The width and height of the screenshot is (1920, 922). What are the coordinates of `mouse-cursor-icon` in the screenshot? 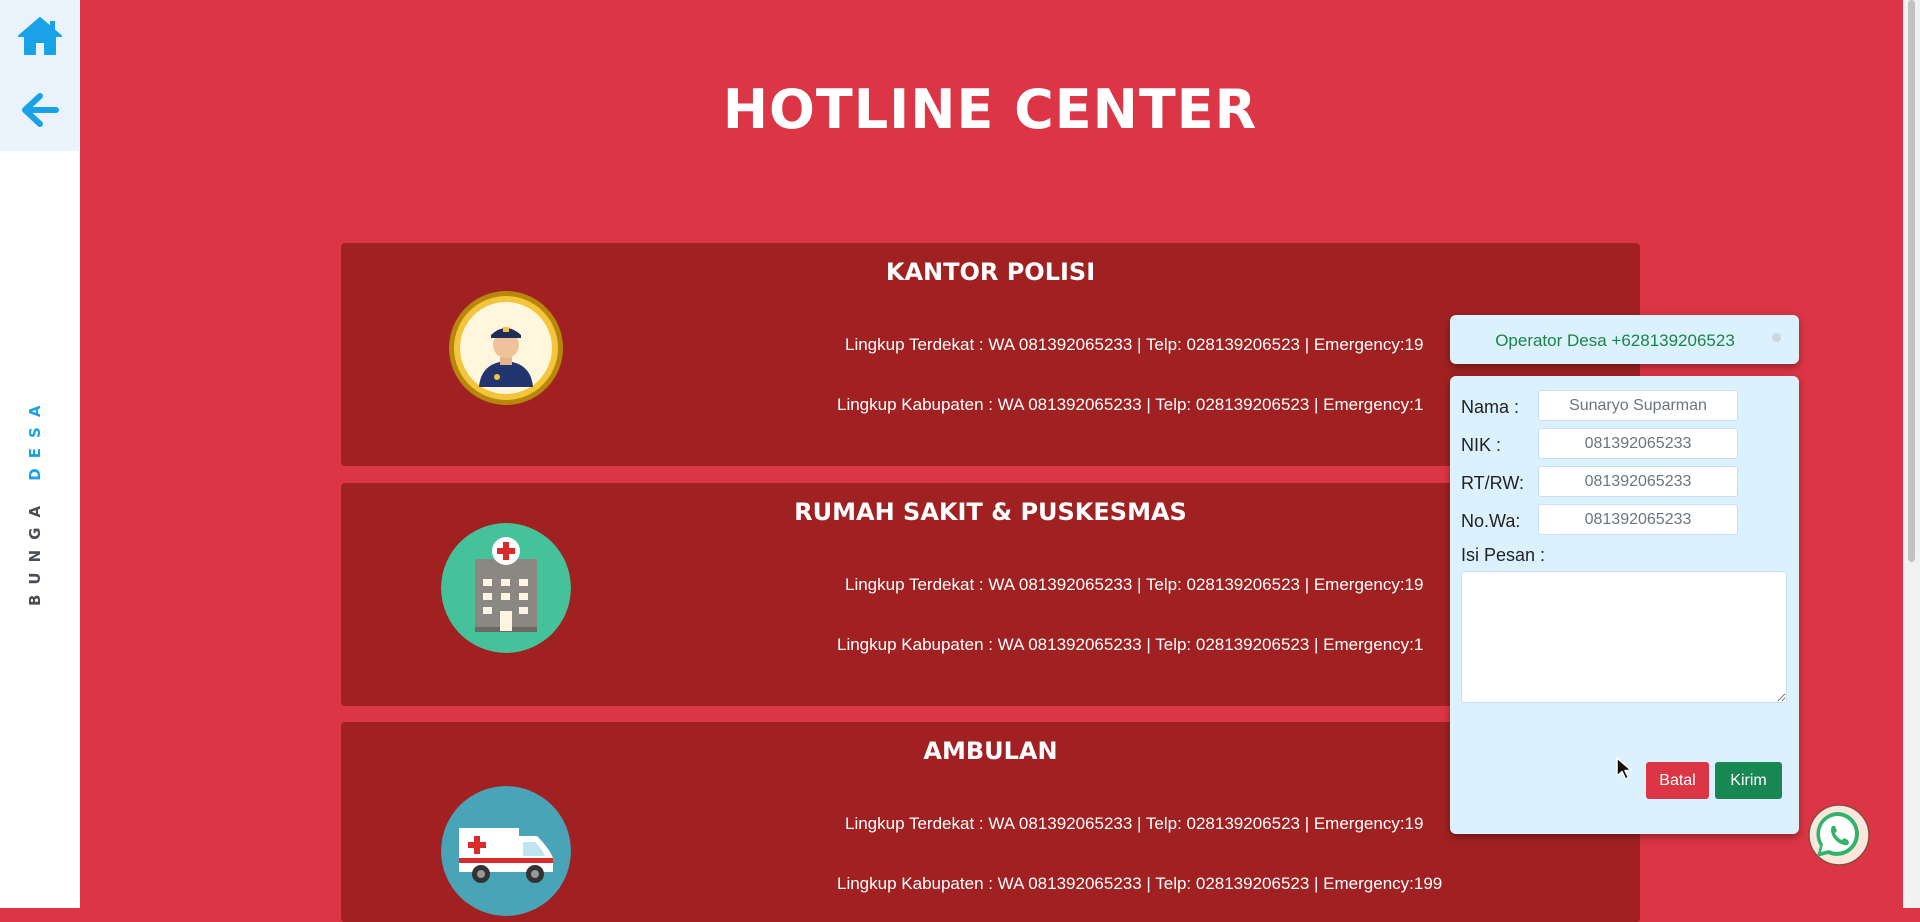 It's located at (1624, 768).